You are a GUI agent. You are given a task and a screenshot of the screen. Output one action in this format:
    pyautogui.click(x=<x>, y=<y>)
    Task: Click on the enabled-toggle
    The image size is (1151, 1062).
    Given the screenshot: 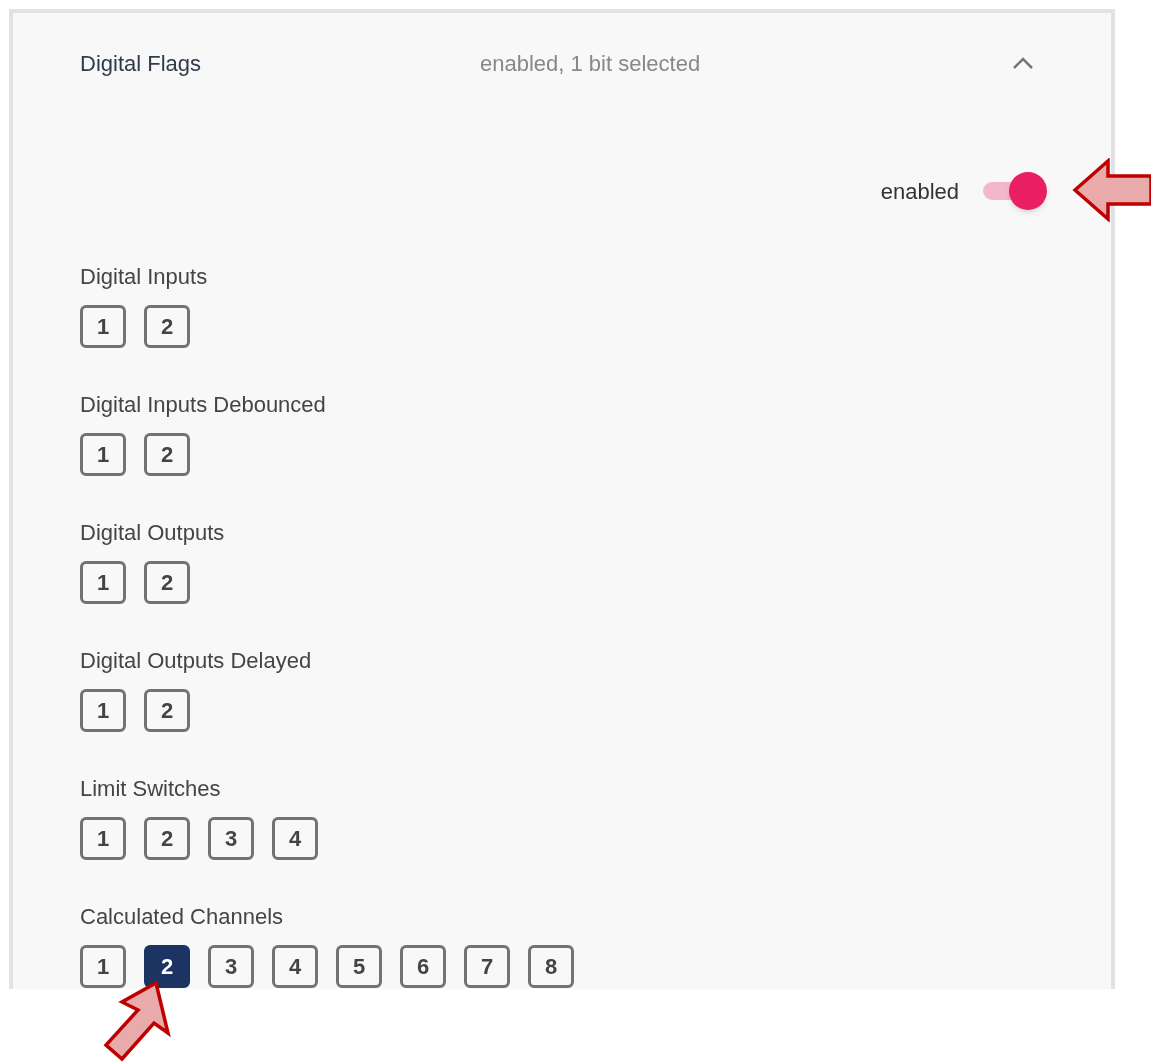 What is the action you would take?
    pyautogui.click(x=1014, y=191)
    